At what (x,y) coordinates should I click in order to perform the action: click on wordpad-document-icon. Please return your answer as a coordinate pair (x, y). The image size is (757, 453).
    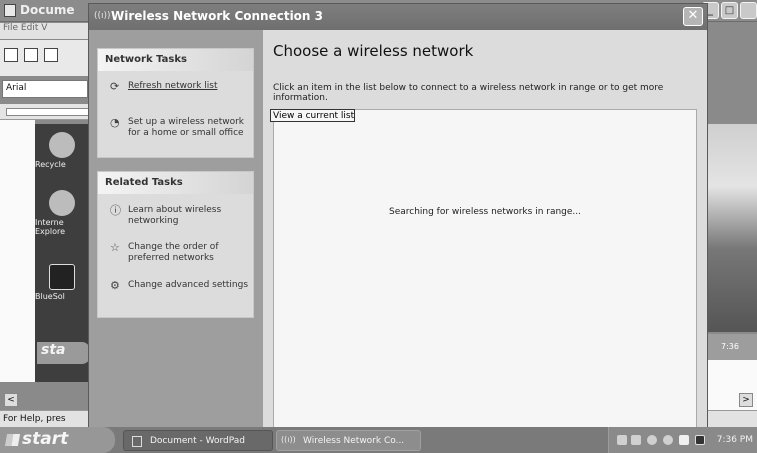
    Looking at the image, I should click on (10, 10).